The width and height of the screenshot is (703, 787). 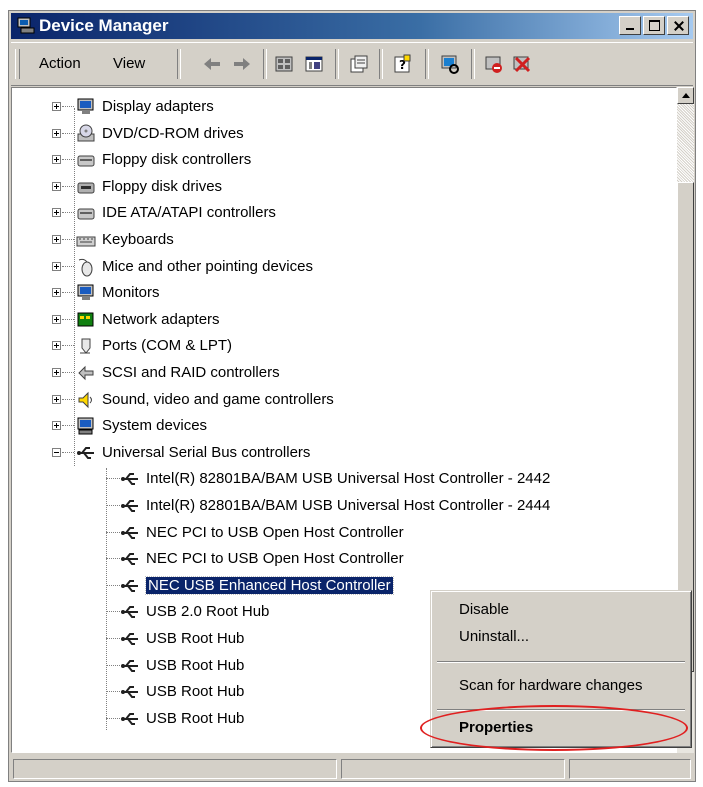 I want to click on show-hide-tree-icon, so click(x=314, y=64).